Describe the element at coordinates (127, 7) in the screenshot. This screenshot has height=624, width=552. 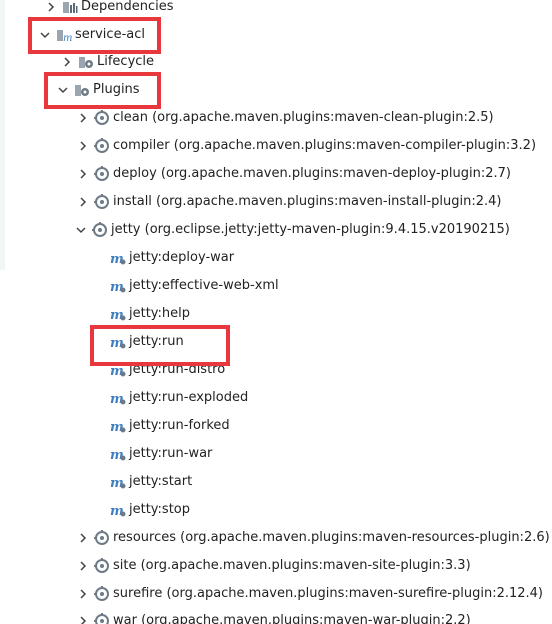
I see `tree-node-label: Dependencies` at that location.